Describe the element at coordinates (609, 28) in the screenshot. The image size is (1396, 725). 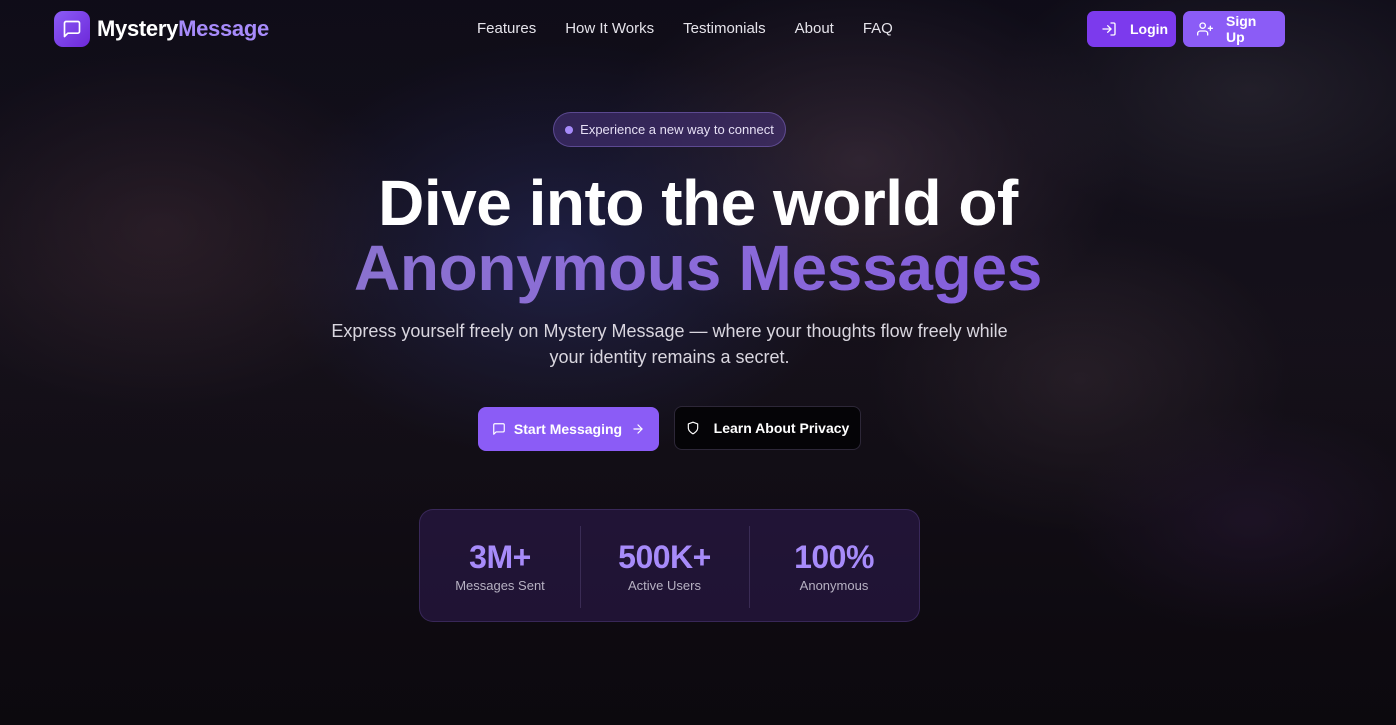
I see `nav-link-how-it-works: How It Works` at that location.